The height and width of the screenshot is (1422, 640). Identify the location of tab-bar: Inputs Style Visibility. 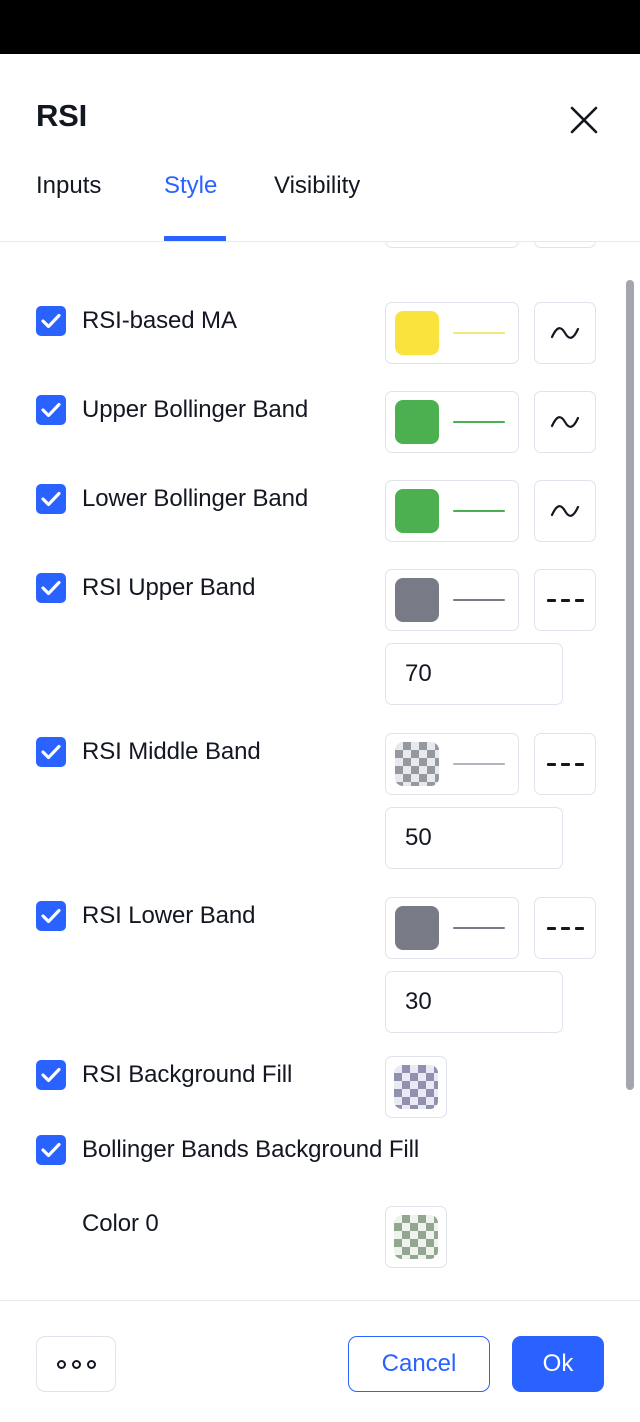
(320, 202).